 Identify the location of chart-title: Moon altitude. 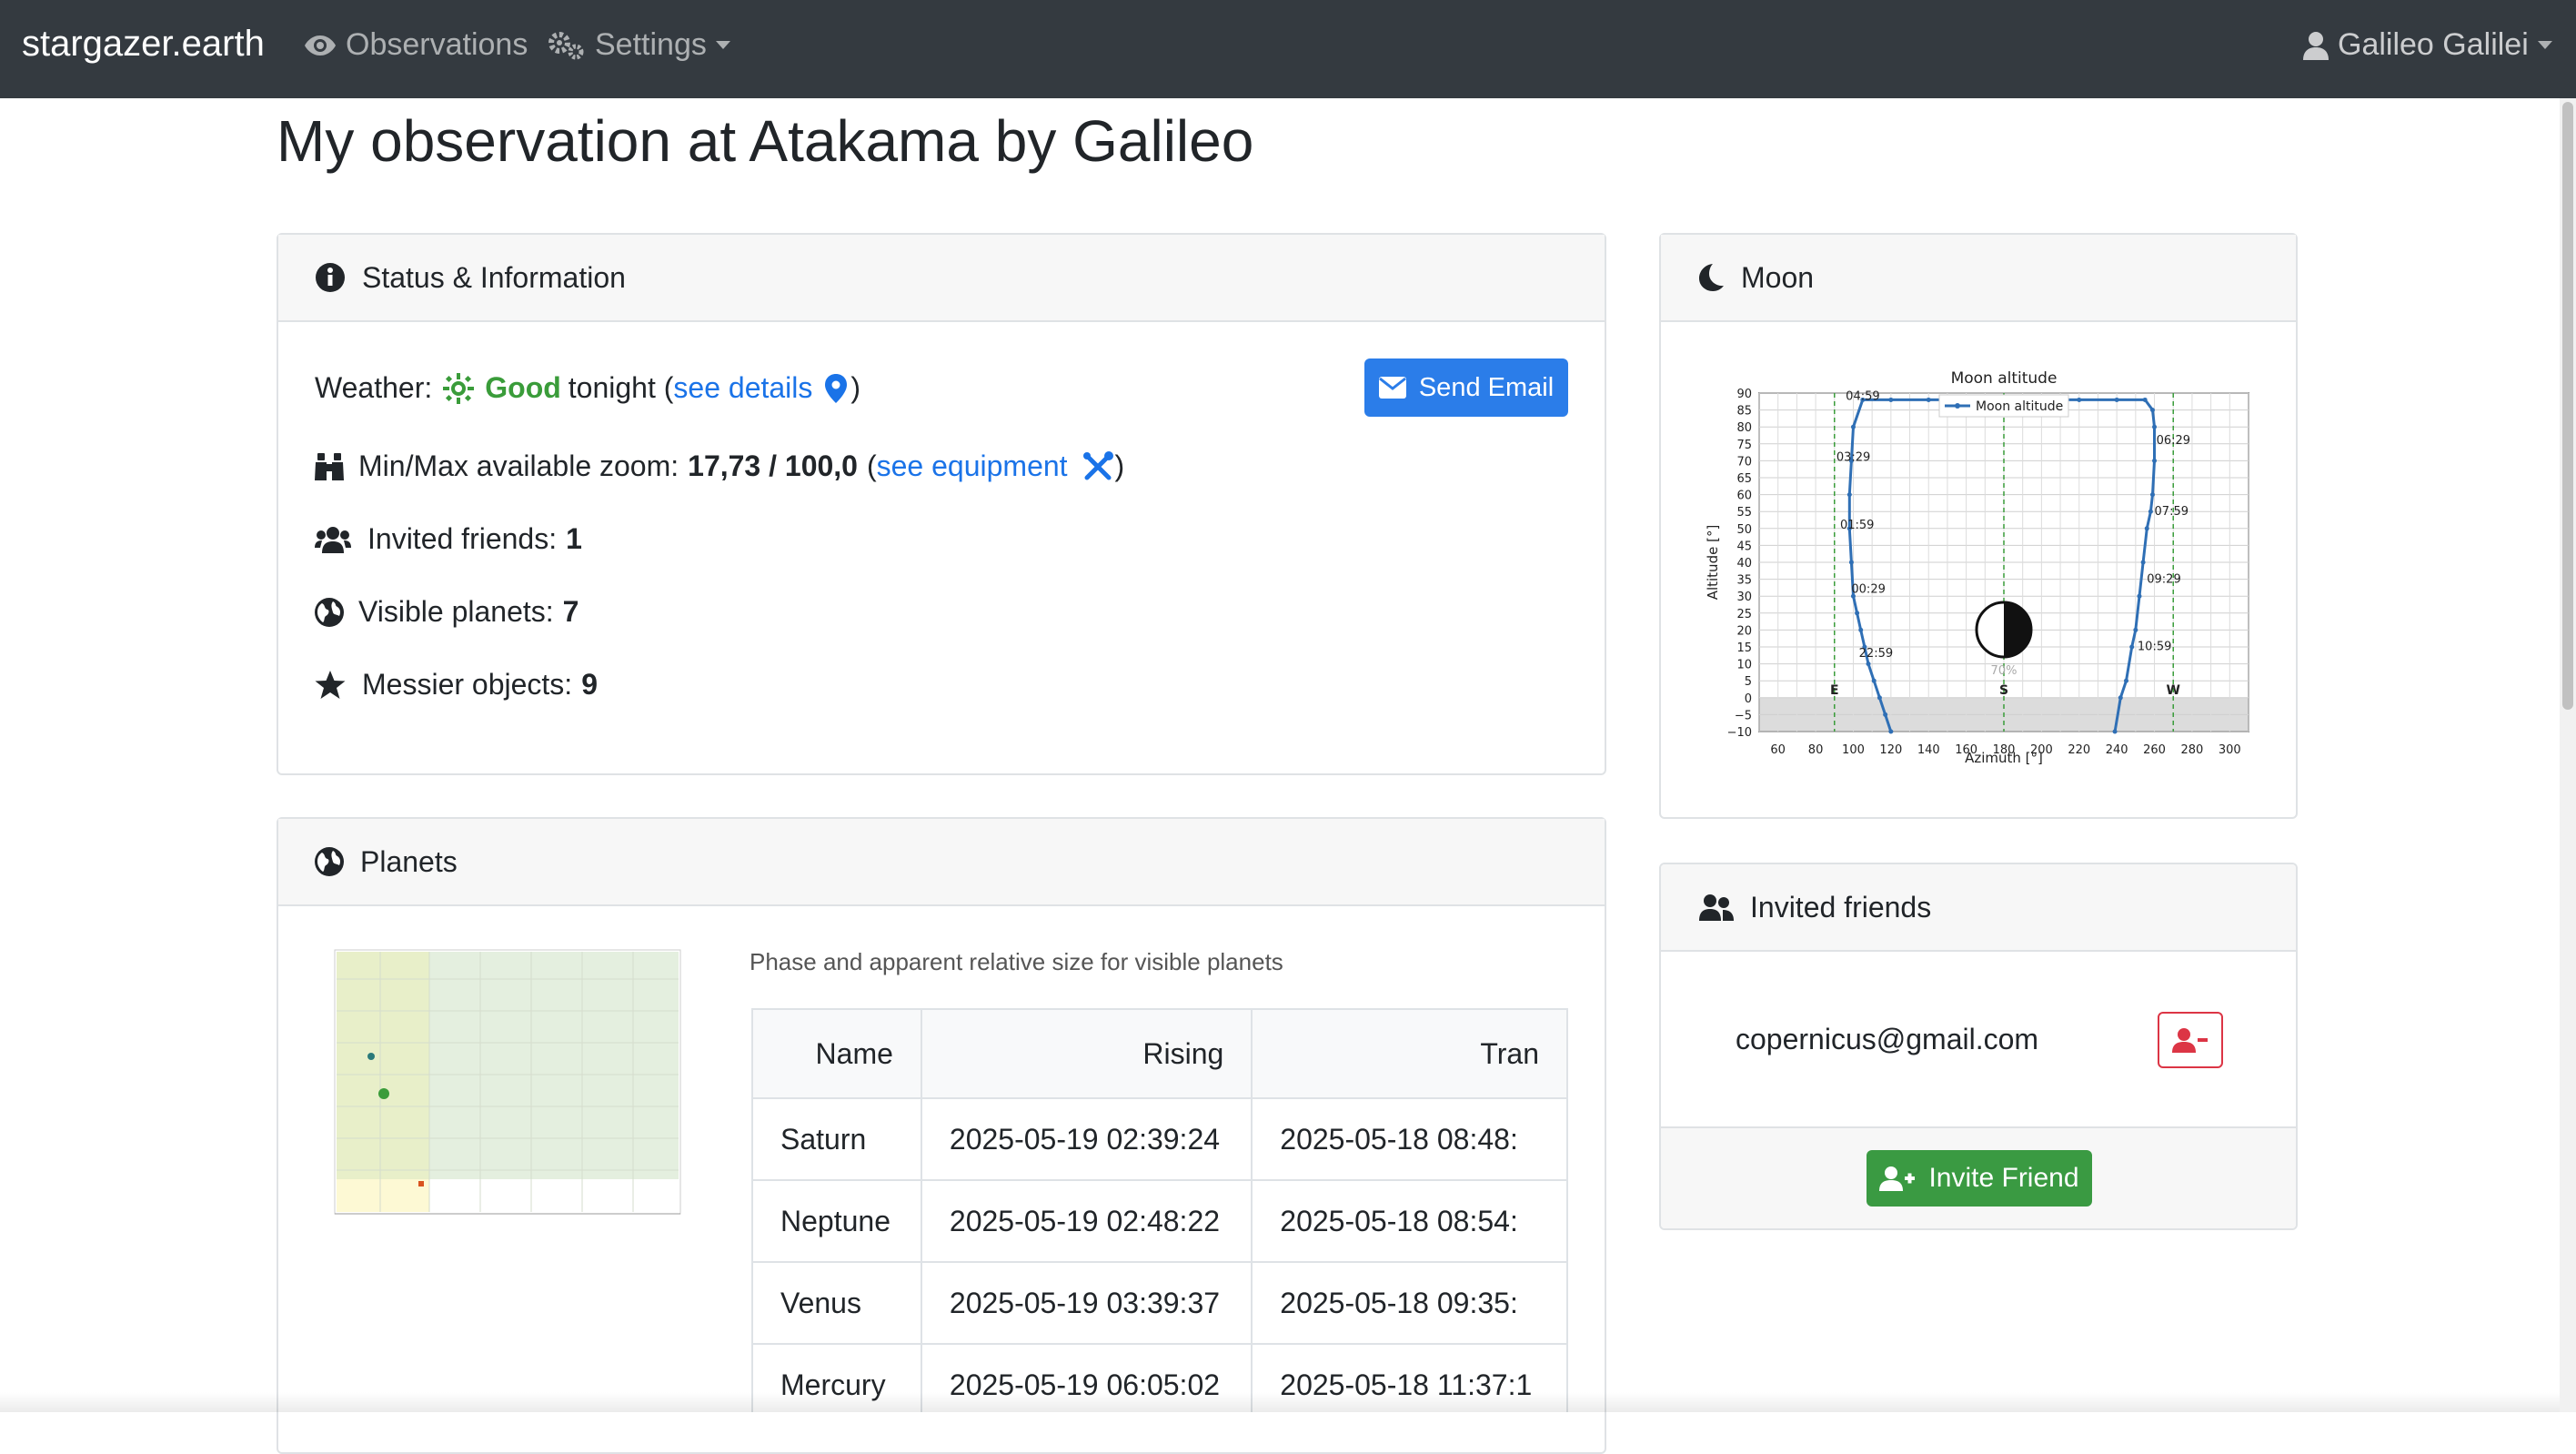
(2004, 378).